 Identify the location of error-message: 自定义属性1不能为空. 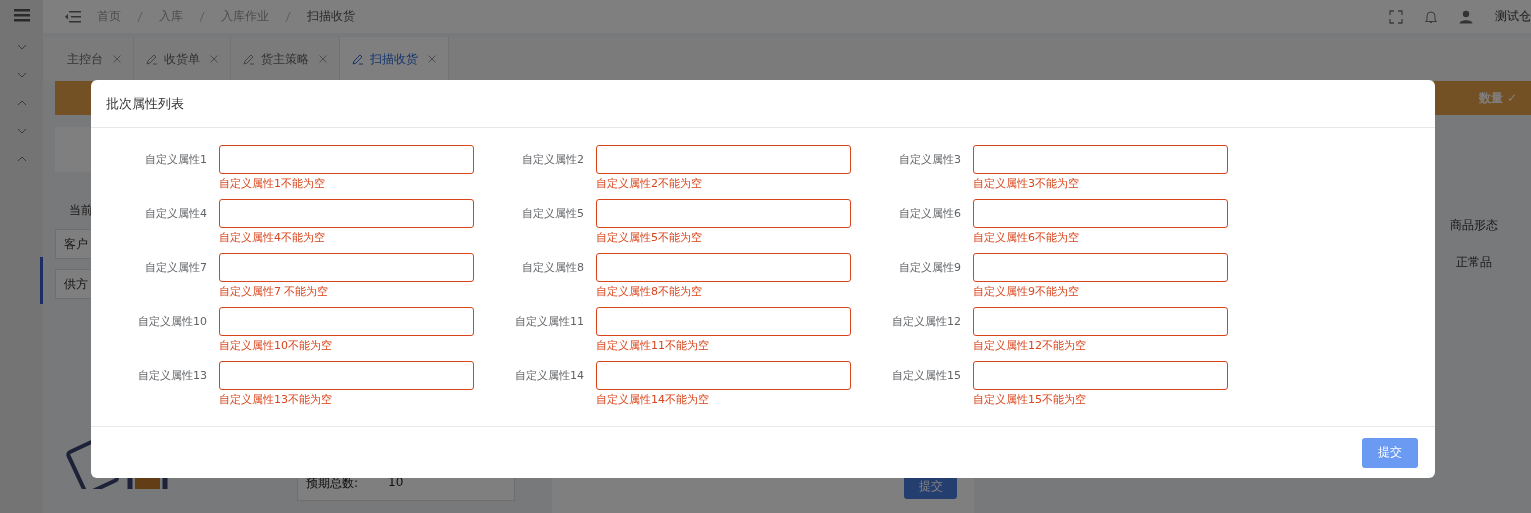
(272, 184).